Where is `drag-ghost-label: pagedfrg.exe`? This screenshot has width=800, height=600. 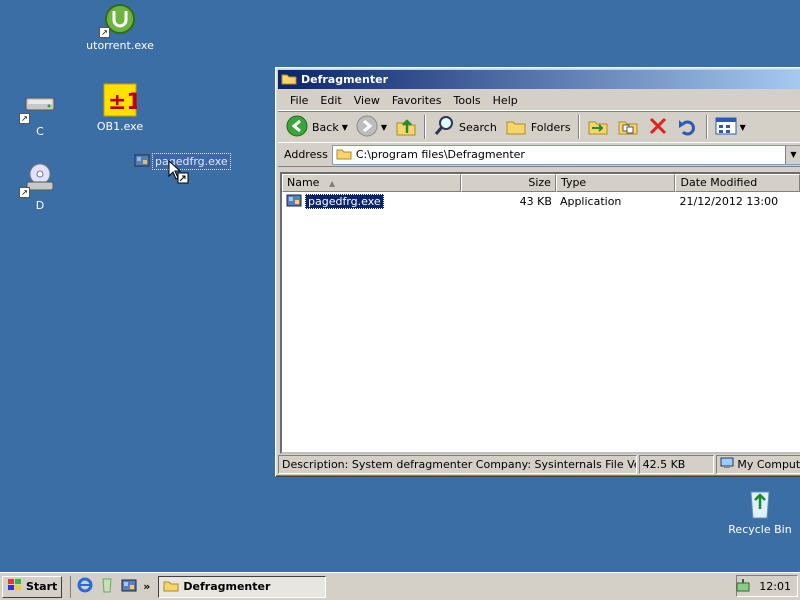 drag-ghost-label: pagedfrg.exe is located at coordinates (191, 161).